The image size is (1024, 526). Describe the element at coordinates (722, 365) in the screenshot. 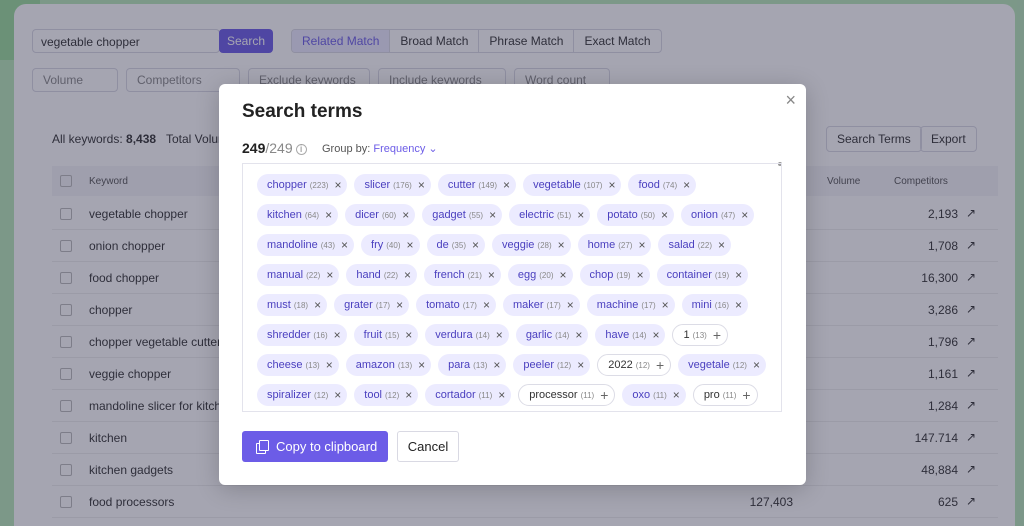

I see `term-tag: vegetale (12) ×` at that location.